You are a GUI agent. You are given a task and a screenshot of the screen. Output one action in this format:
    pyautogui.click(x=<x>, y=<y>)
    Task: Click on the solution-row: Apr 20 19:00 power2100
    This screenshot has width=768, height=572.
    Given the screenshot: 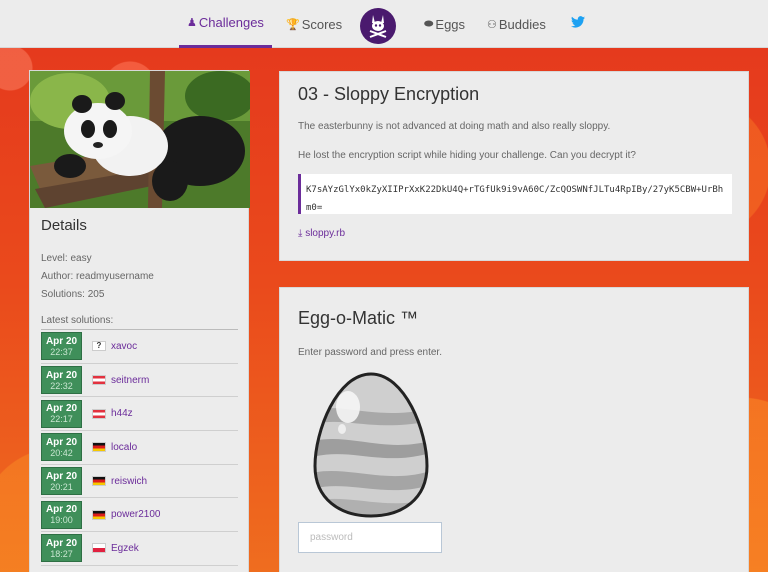 What is the action you would take?
    pyautogui.click(x=139, y=515)
    